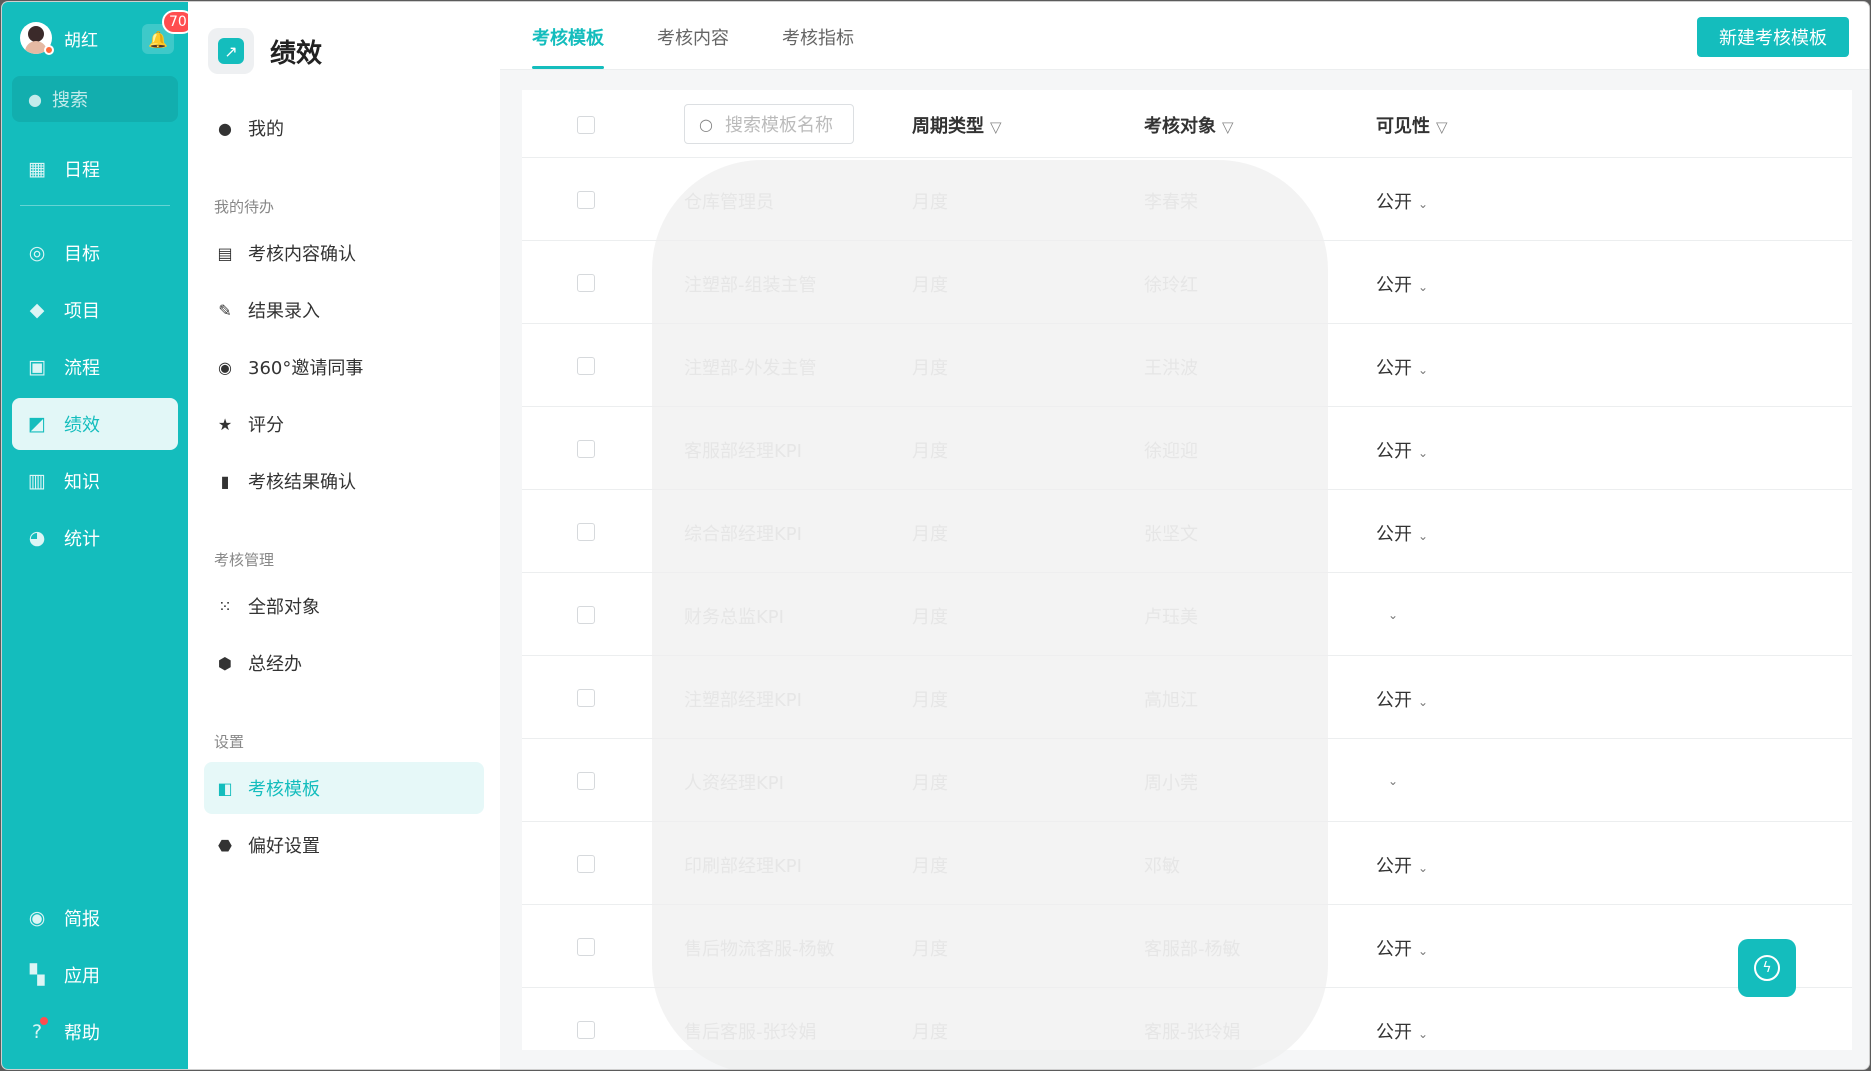  What do you see at coordinates (1171, 202) in the screenshot?
I see `cell-target: 李春荣` at bounding box center [1171, 202].